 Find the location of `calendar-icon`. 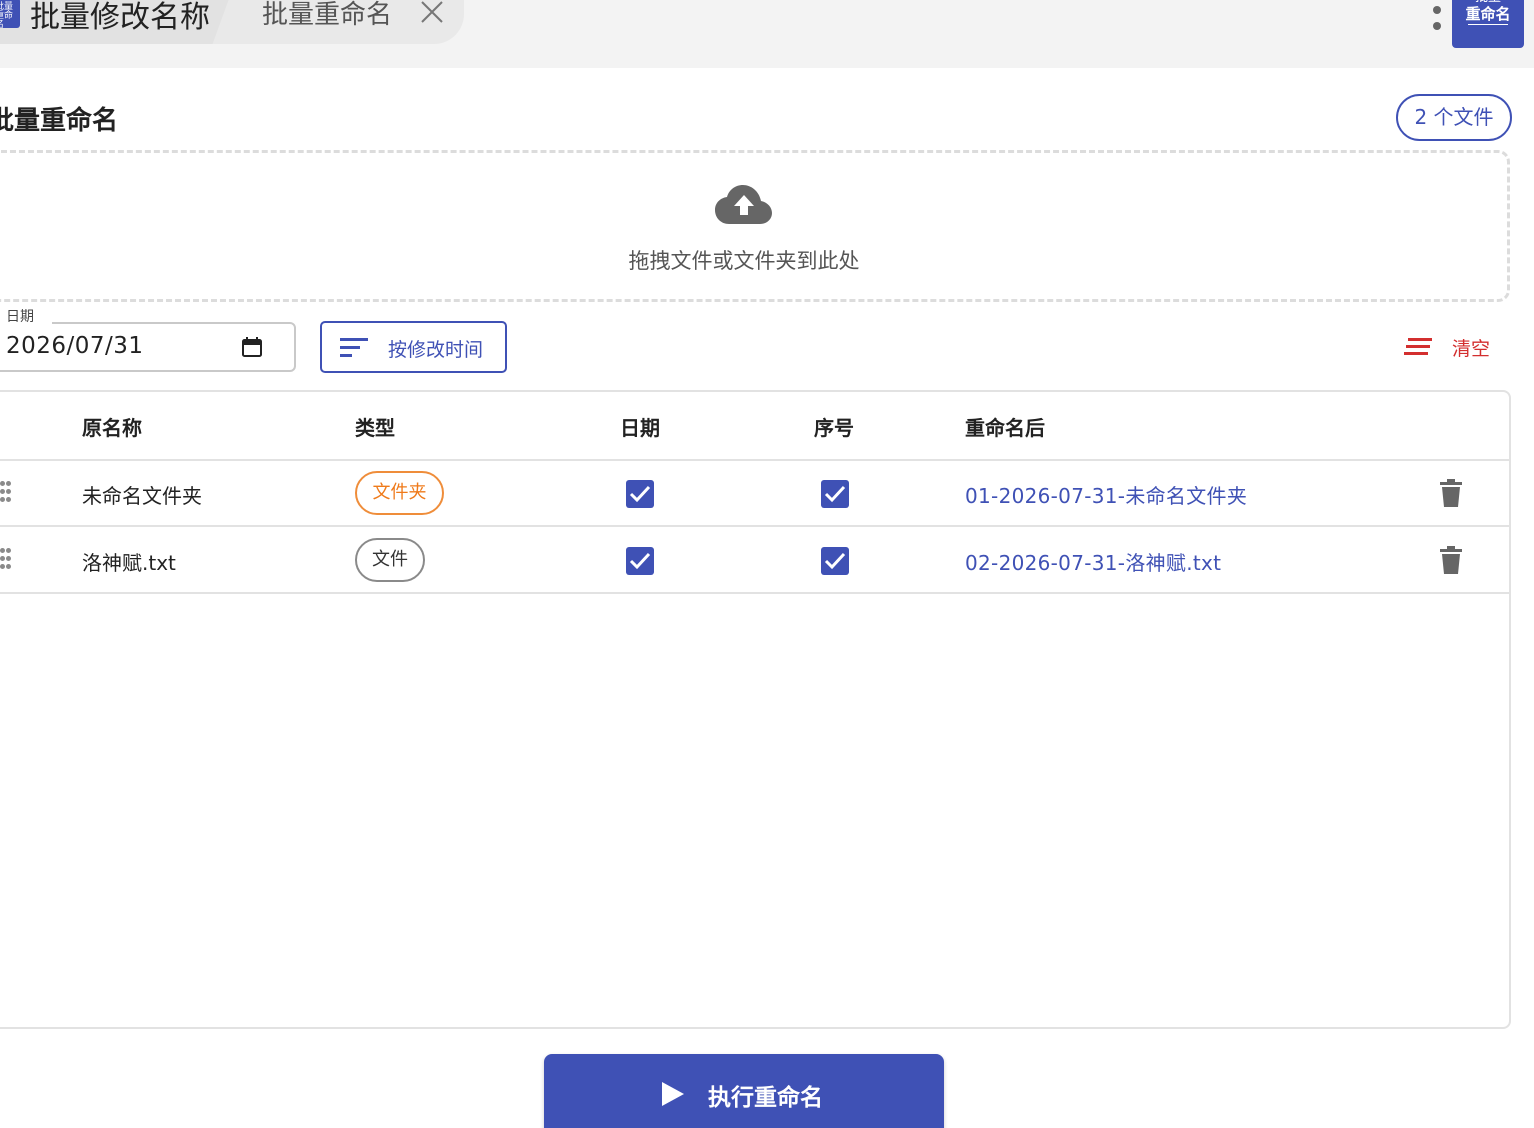

calendar-icon is located at coordinates (252, 347).